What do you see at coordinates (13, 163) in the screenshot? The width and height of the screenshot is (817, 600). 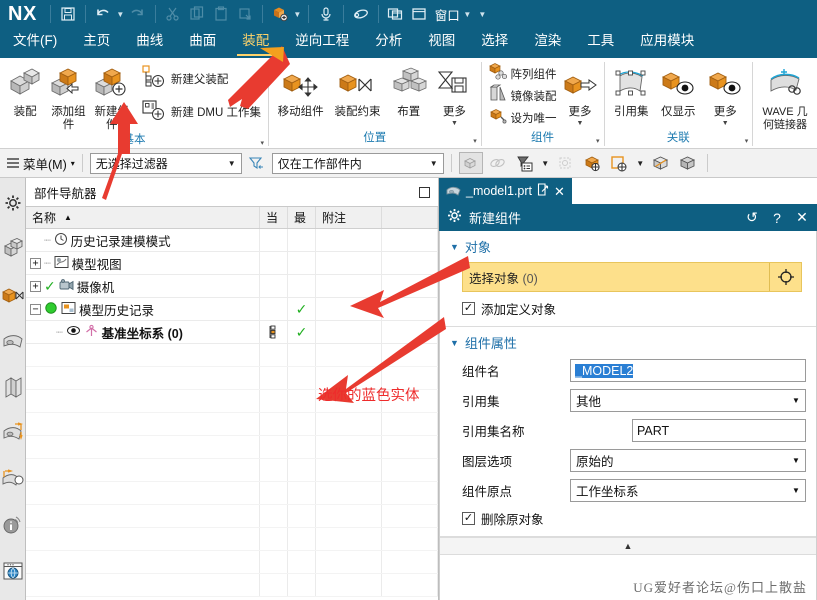 I see `hamburger-icon` at bounding box center [13, 163].